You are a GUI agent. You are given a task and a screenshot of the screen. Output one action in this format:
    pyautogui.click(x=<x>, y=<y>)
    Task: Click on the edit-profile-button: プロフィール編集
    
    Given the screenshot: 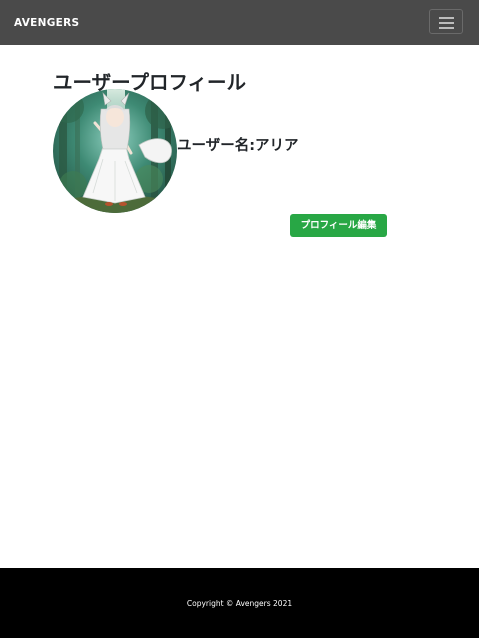 What is the action you would take?
    pyautogui.click(x=338, y=225)
    